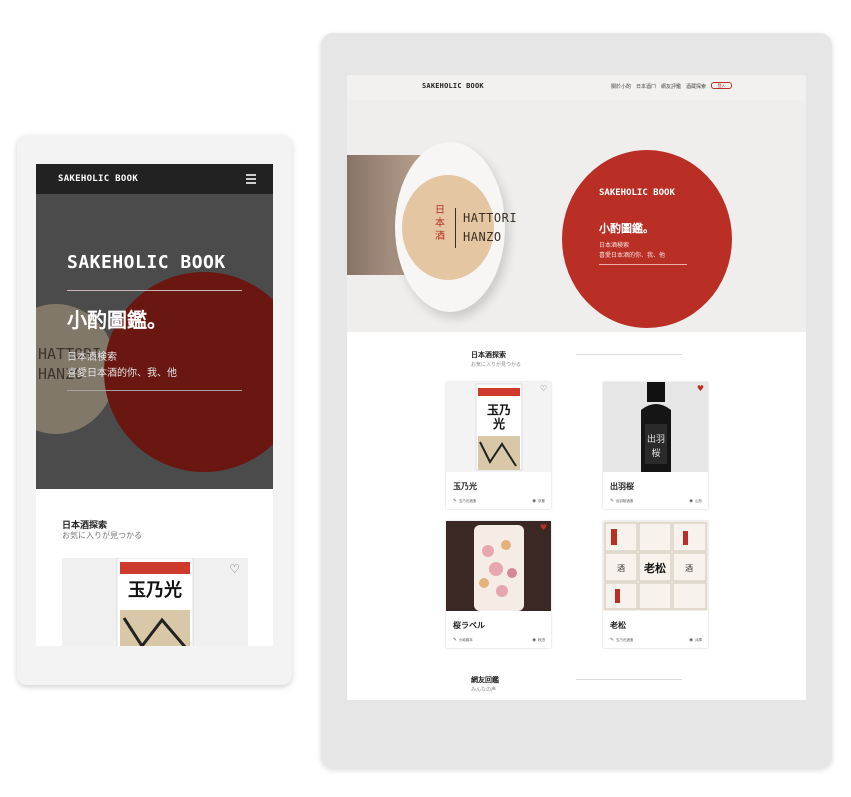 The image size is (851, 797). What do you see at coordinates (695, 501) in the screenshot?
I see `card-region: ◉ 山形` at bounding box center [695, 501].